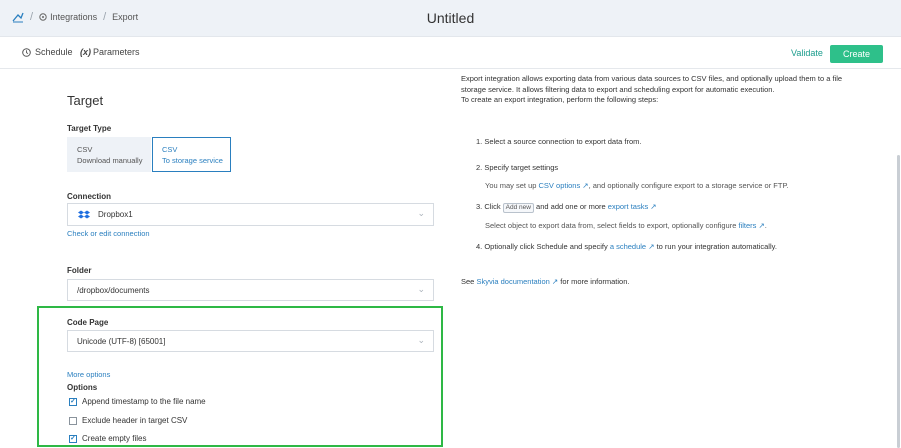  What do you see at coordinates (79, 270) in the screenshot?
I see `folder-label: Folder` at bounding box center [79, 270].